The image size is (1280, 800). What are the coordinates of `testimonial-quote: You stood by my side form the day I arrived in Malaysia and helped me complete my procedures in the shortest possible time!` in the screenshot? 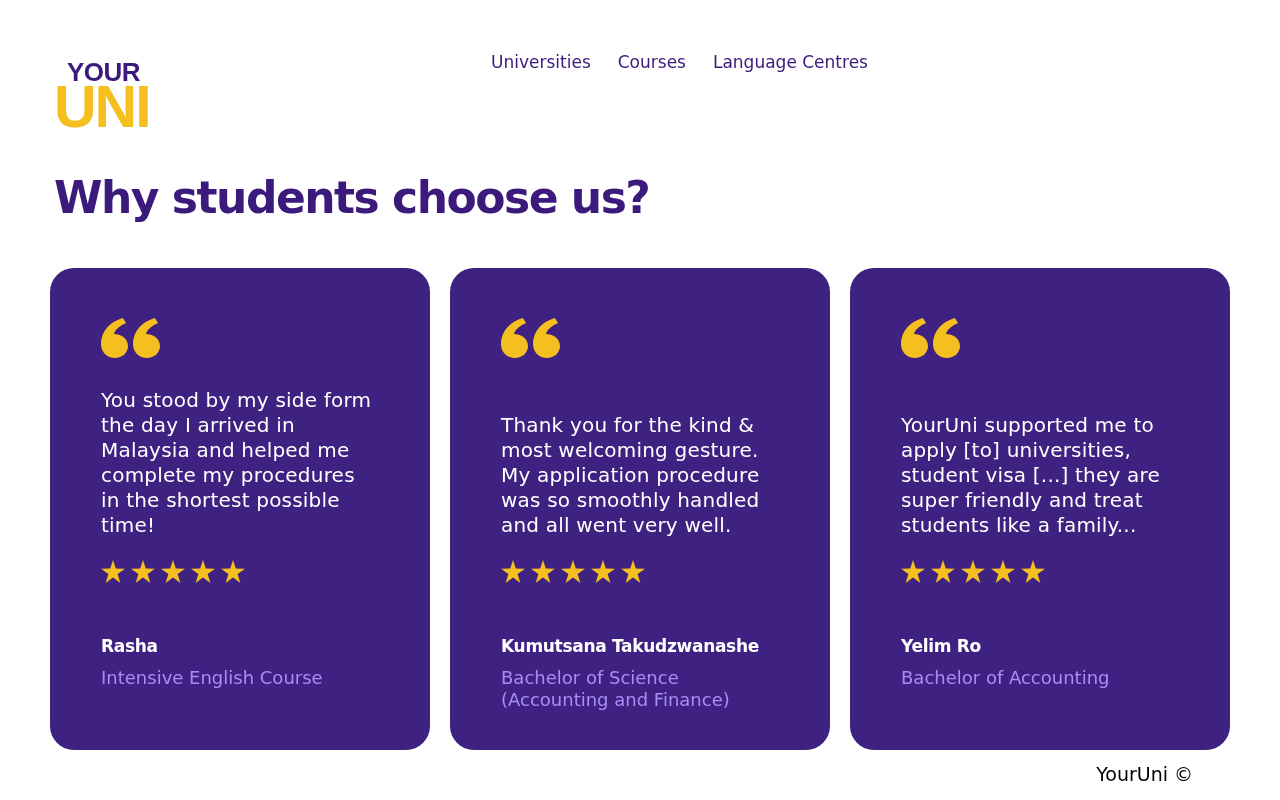 It's located at (237, 463).